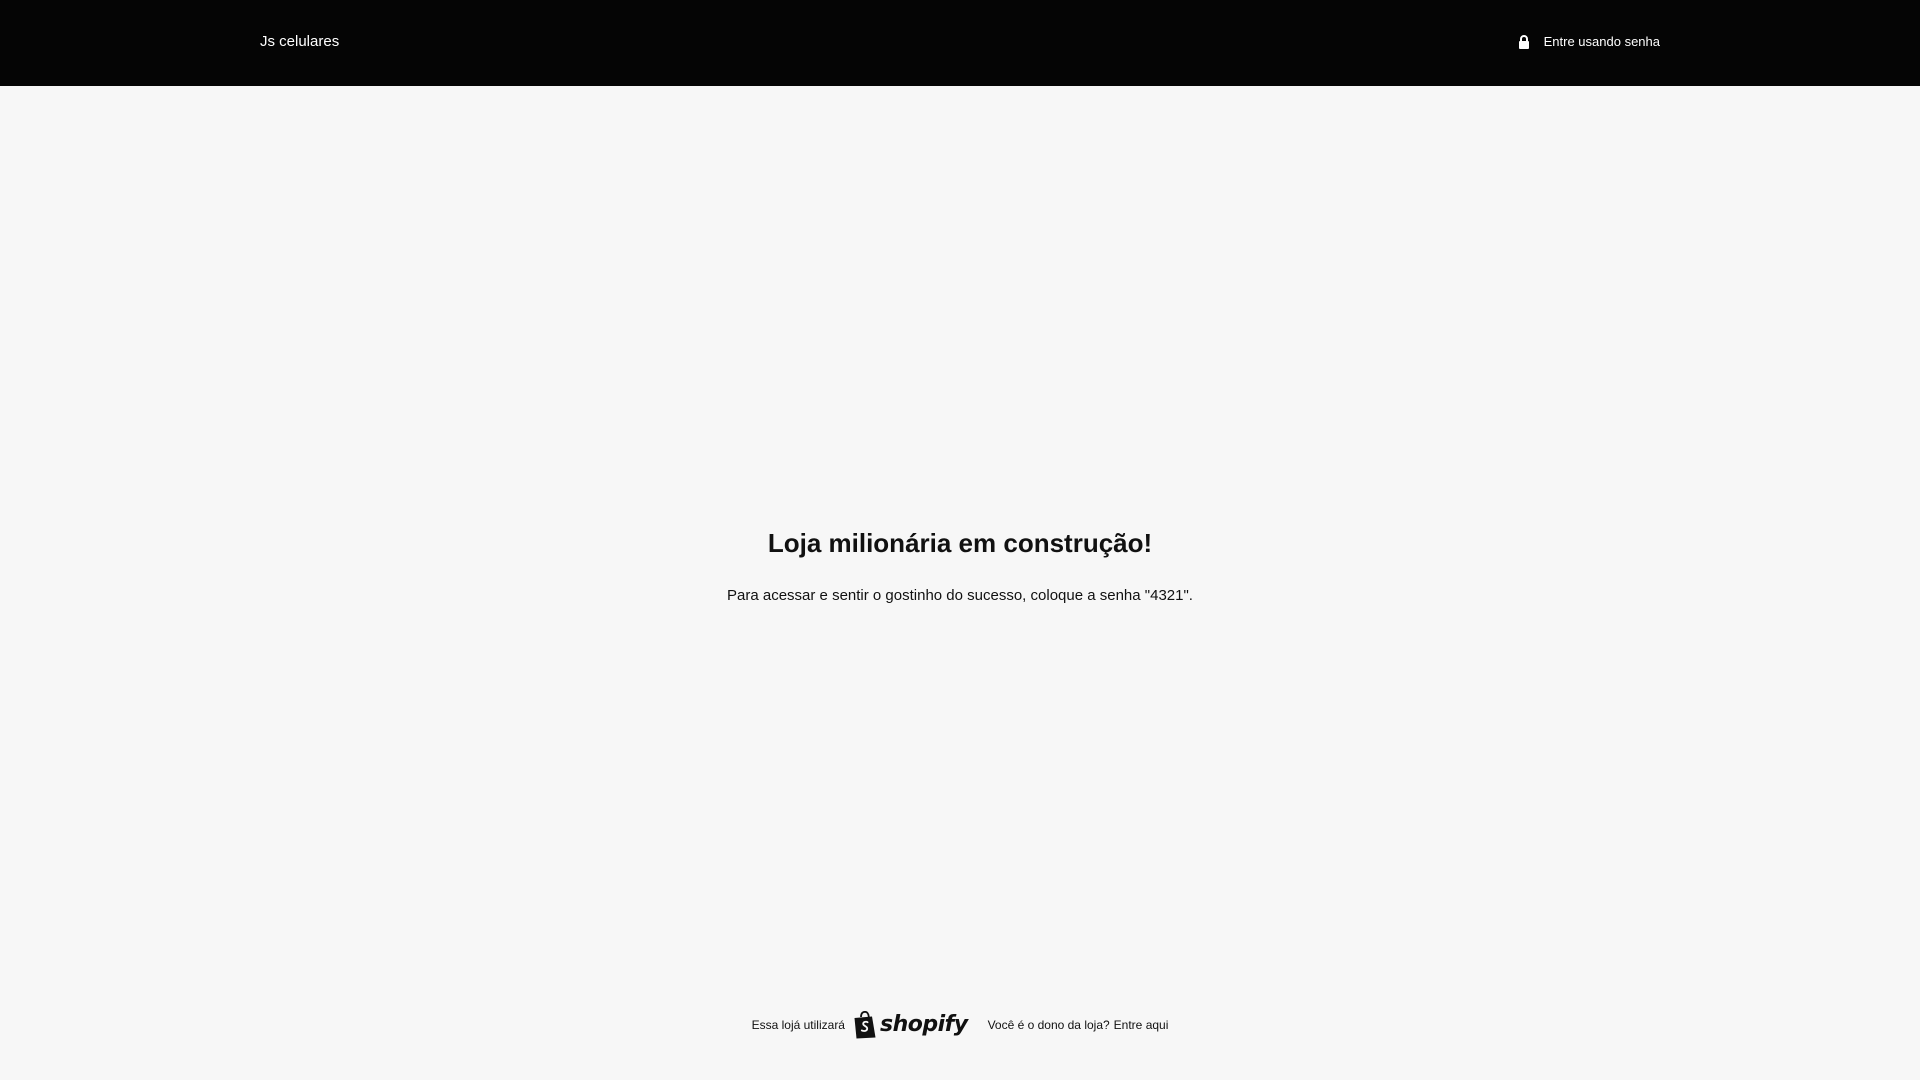 The width and height of the screenshot is (1920, 1080). I want to click on store-name: Js celulares, so click(299, 42).